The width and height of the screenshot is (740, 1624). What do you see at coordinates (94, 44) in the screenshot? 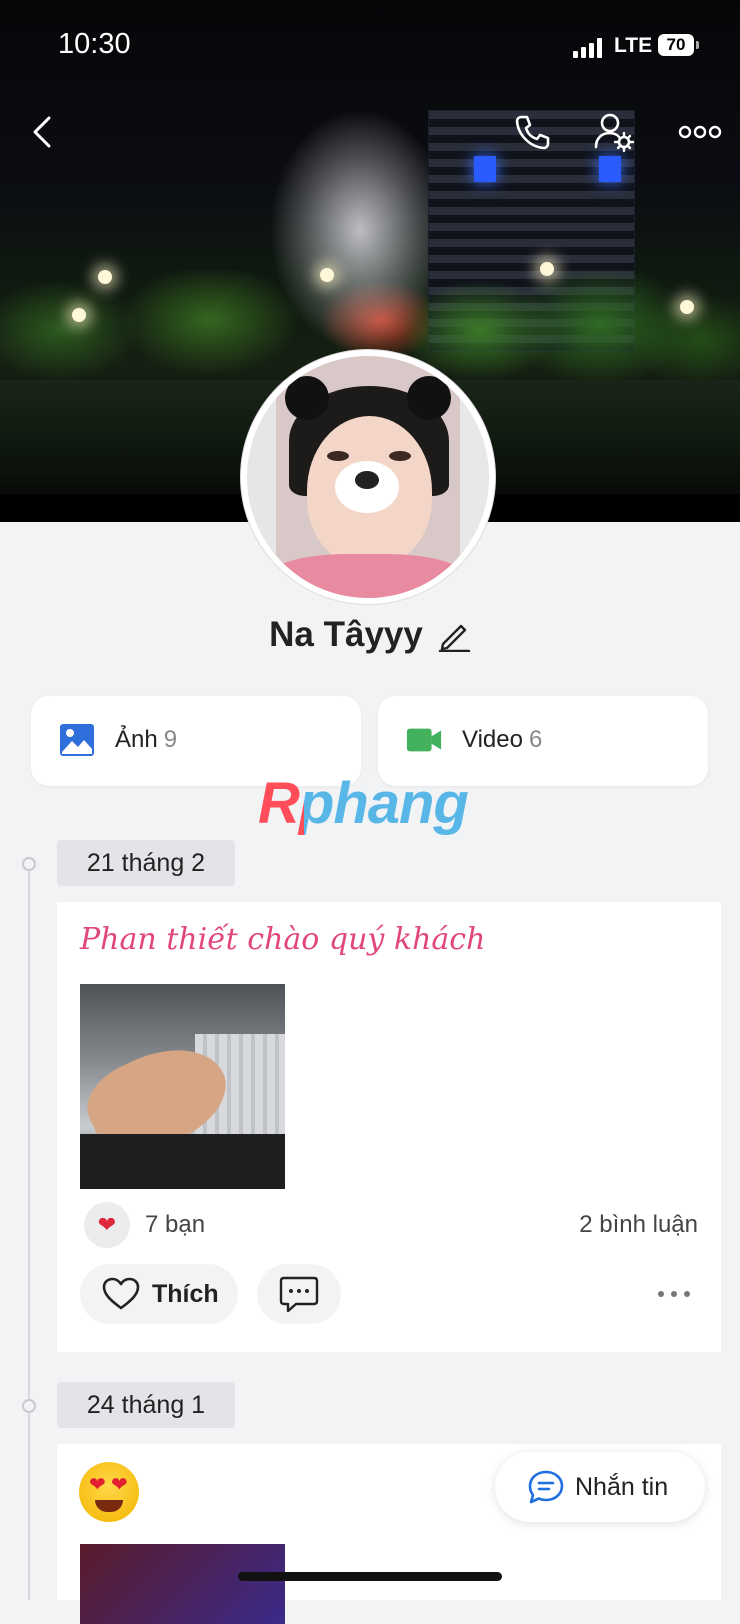
I see `status-time: 10:30` at bounding box center [94, 44].